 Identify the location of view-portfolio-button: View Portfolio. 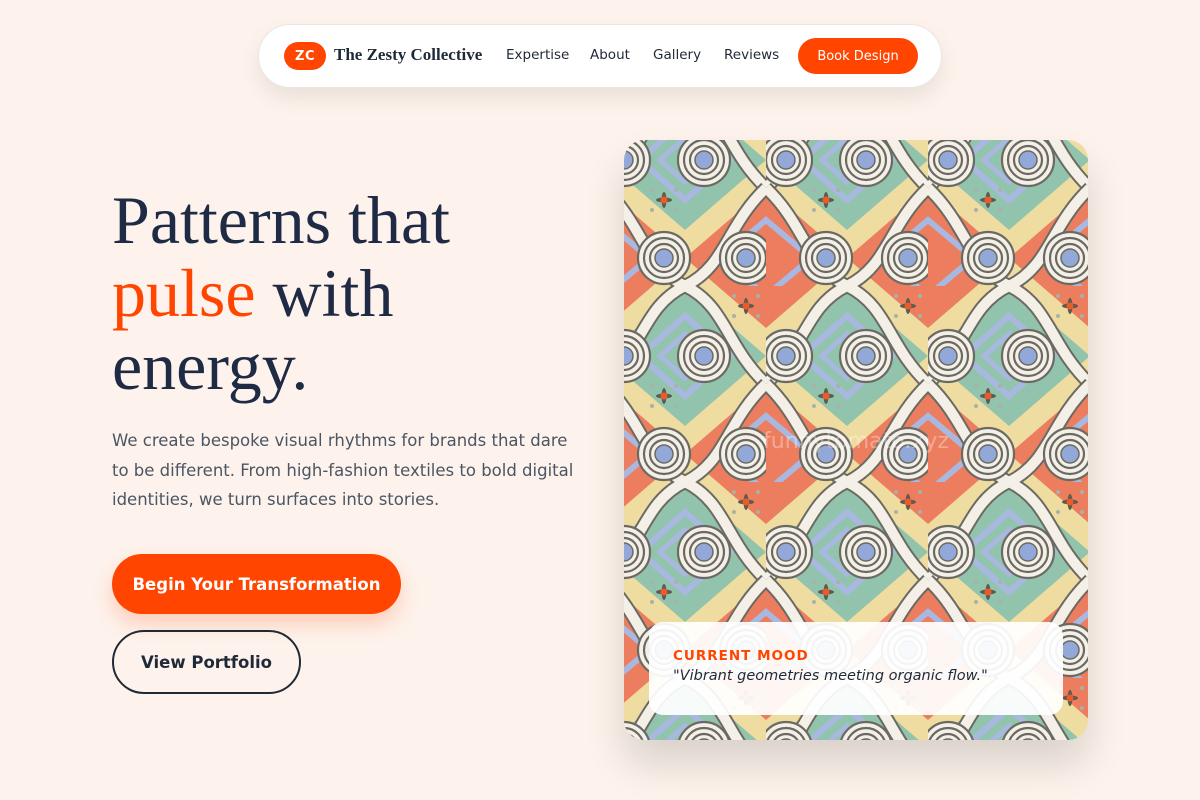
(206, 662).